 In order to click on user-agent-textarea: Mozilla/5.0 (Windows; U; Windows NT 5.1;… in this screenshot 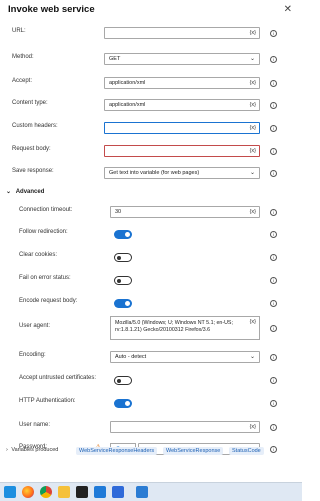, I will do `click(185, 328)`.